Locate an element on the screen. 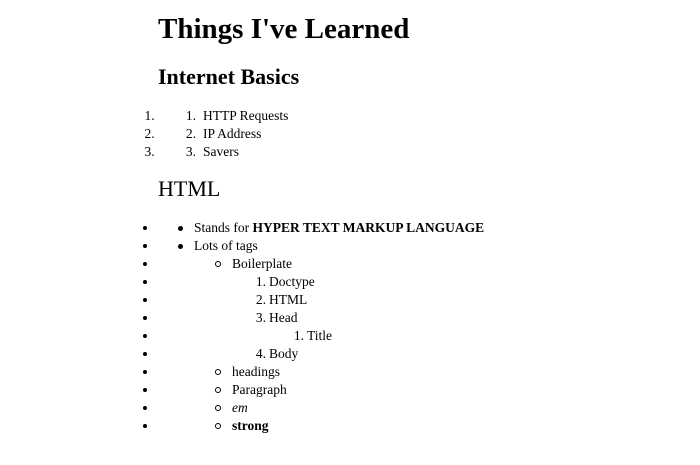  list-item-text: Head is located at coordinates (283, 317).